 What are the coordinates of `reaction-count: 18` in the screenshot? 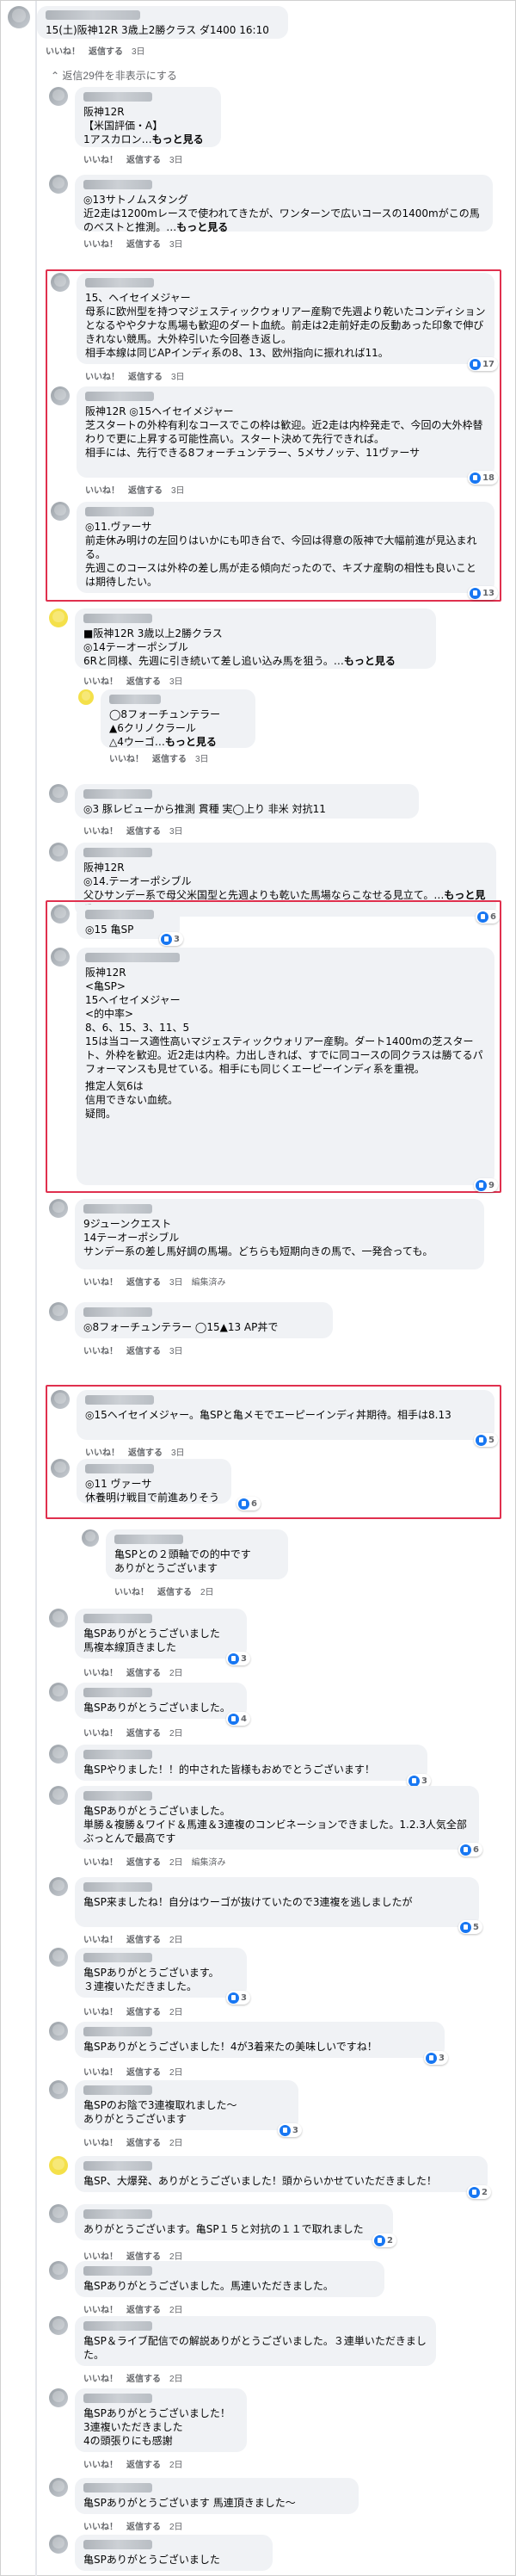 It's located at (483, 478).